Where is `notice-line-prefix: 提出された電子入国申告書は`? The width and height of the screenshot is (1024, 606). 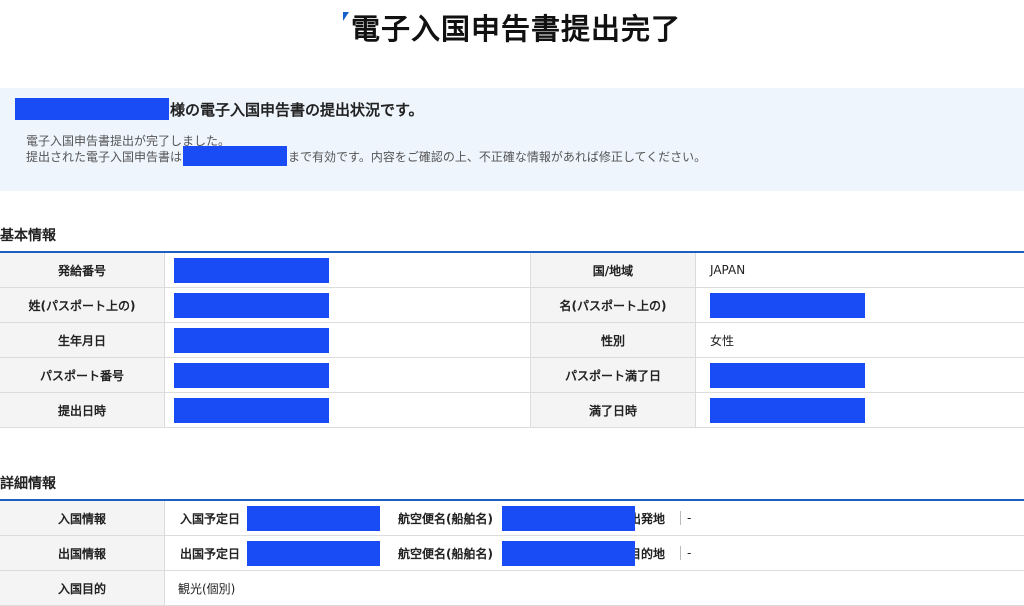 notice-line-prefix: 提出された電子入国申告書は is located at coordinates (104, 156).